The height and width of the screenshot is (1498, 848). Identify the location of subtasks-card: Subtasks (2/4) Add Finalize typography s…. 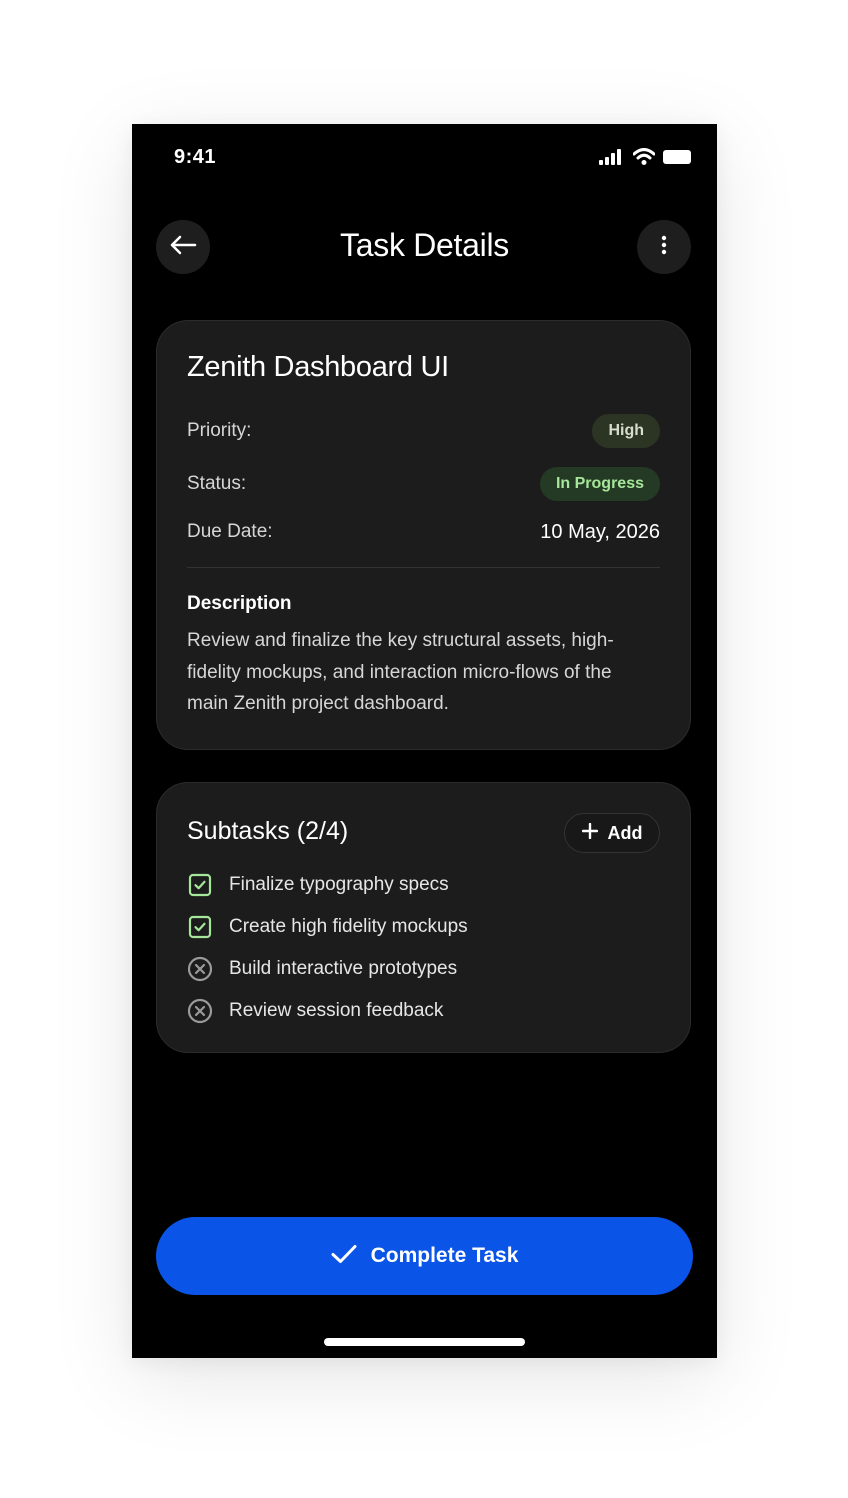
(423, 917).